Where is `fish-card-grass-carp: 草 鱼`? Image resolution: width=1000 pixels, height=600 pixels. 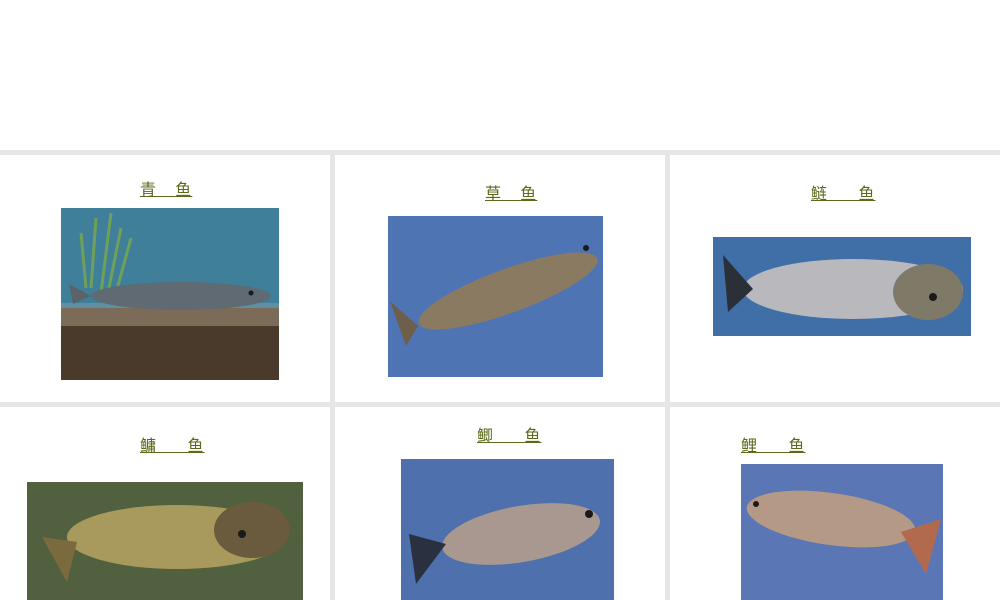
fish-card-grass-carp: 草 鱼 is located at coordinates (500, 278).